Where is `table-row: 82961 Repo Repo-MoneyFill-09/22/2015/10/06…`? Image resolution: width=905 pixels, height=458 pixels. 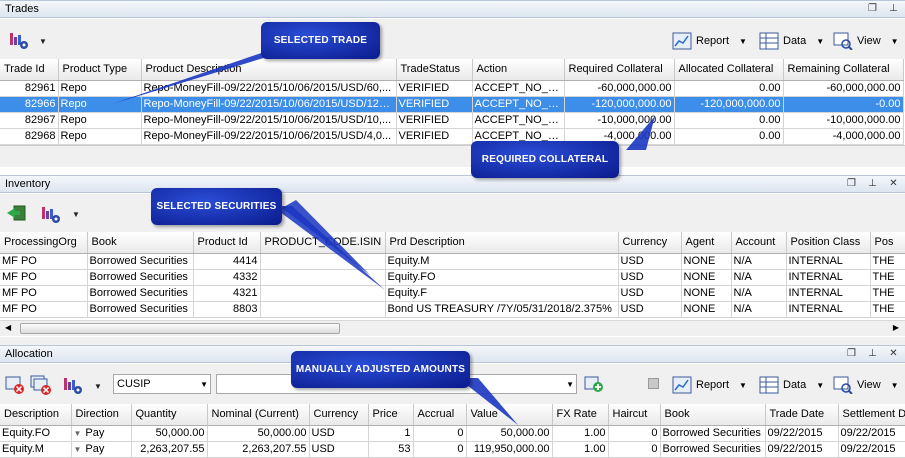
table-row: 82961 Repo Repo-MoneyFill-09/22/2015/10/06… is located at coordinates (452, 88).